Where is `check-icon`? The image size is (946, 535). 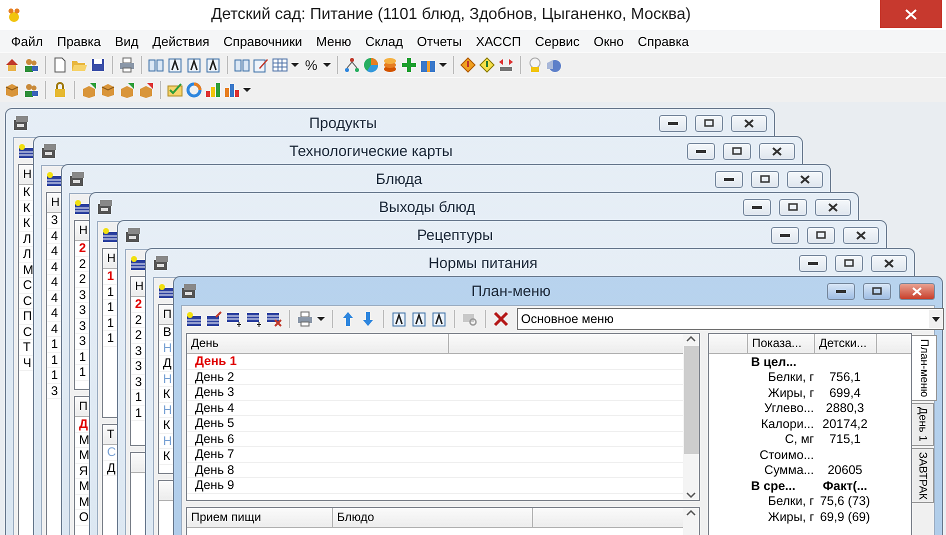
check-icon is located at coordinates (175, 90).